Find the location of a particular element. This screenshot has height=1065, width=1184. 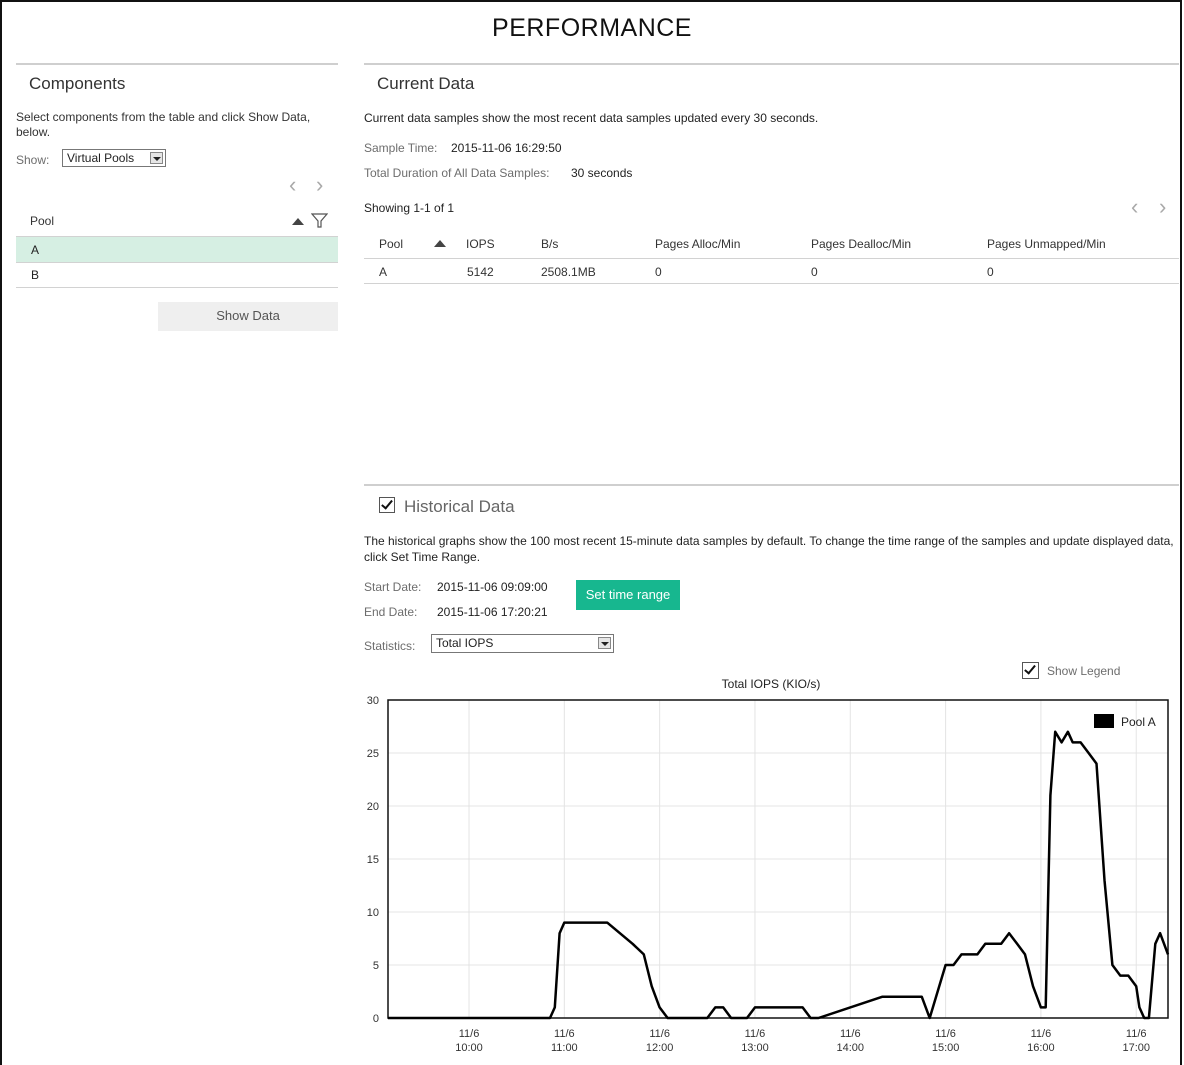

table-row: B is located at coordinates (177, 275).